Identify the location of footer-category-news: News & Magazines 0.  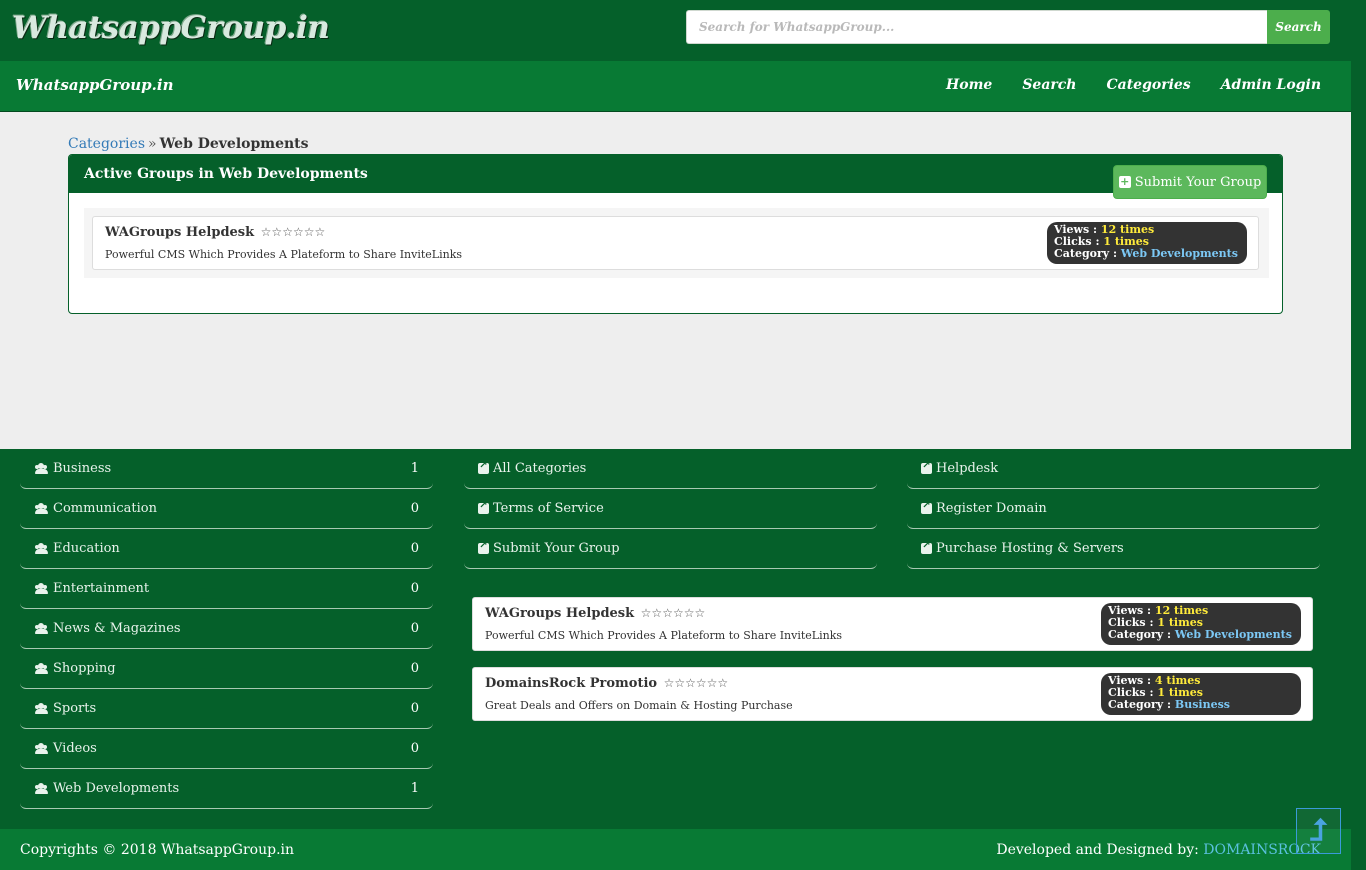
(226, 629).